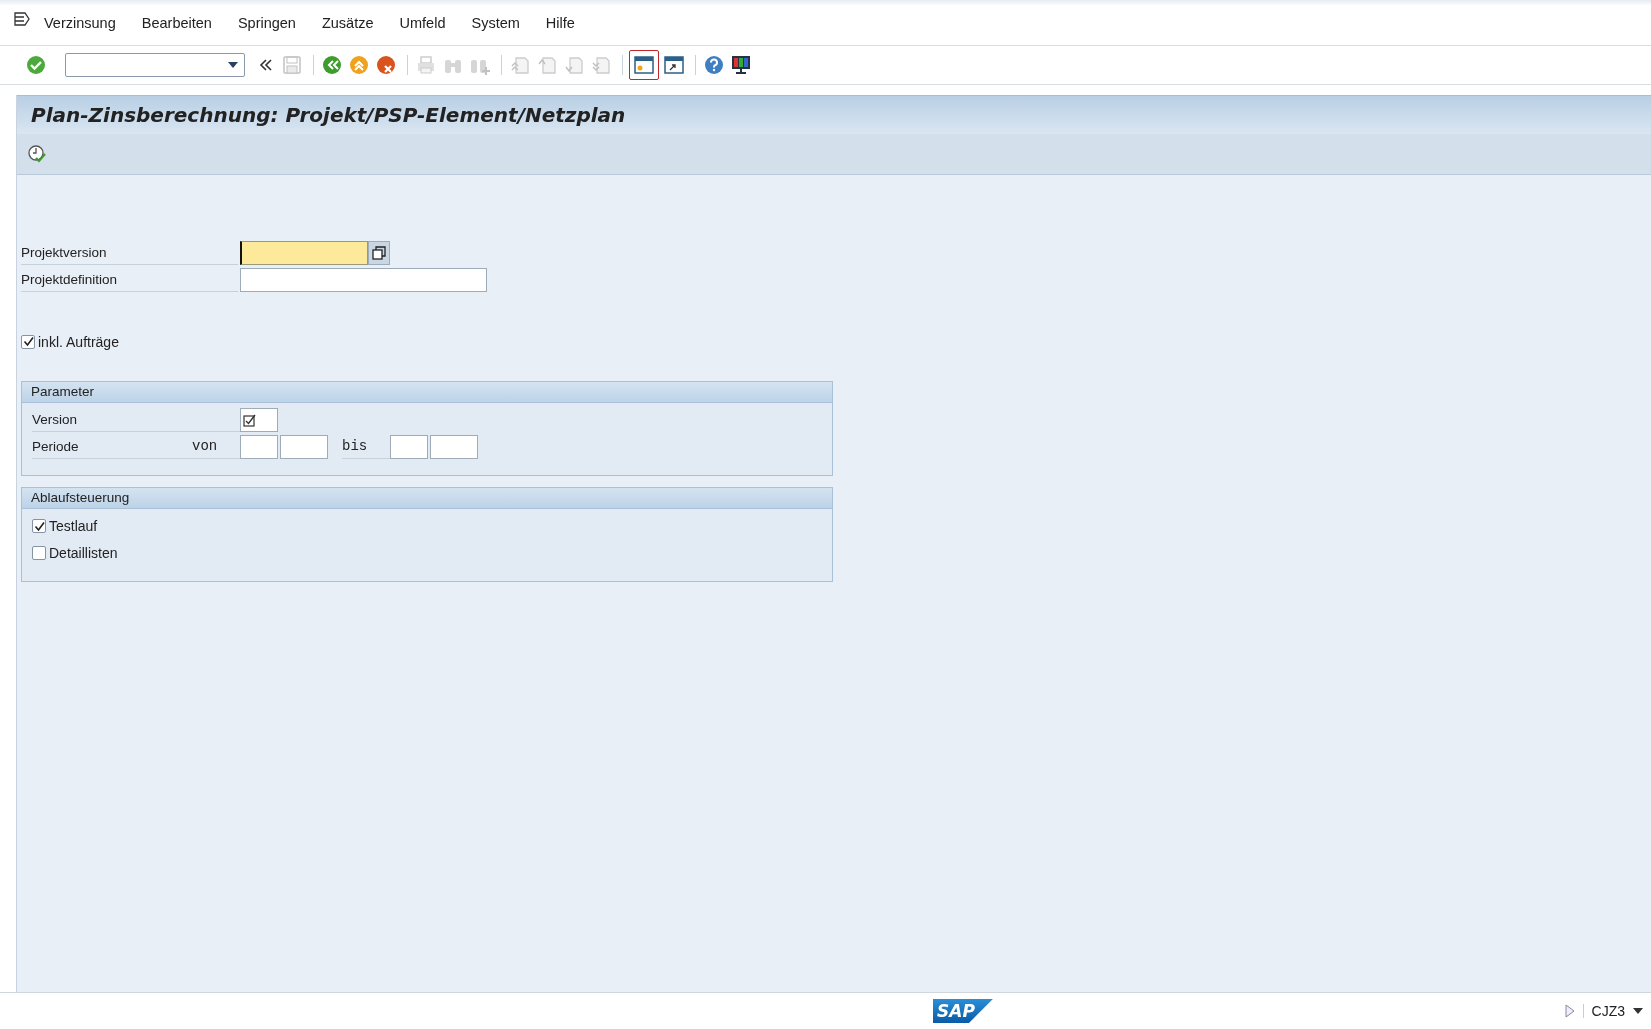  I want to click on enter-icon, so click(36, 65).